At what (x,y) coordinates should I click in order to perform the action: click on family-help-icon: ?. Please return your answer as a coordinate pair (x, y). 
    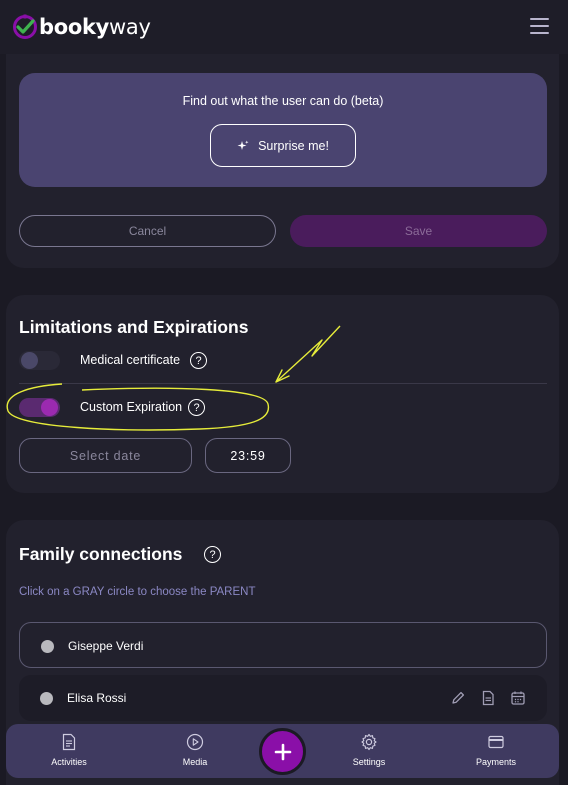
    Looking at the image, I should click on (212, 554).